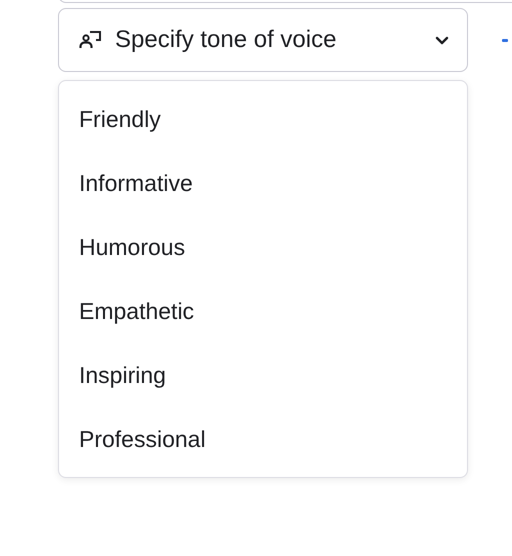 The height and width of the screenshot is (556, 512). I want to click on tone-dropdown: Specify tone of voice, so click(263, 40).